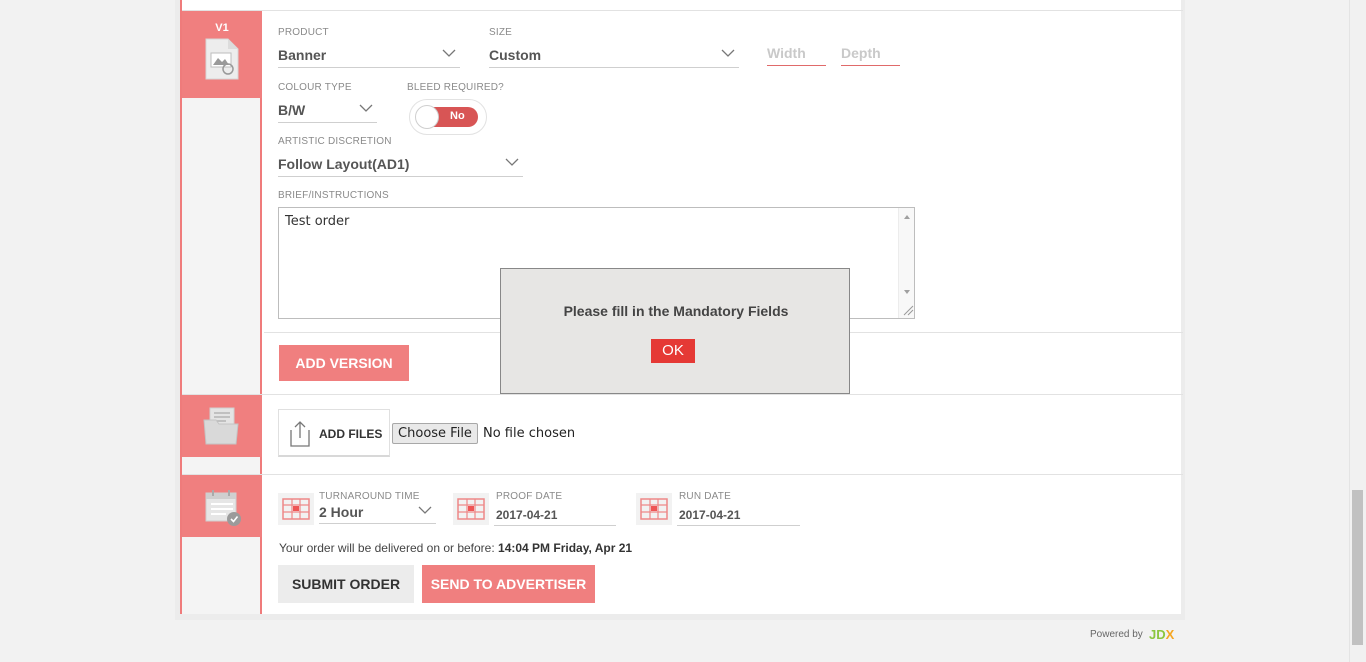 This screenshot has height=662, width=1366. I want to click on bleed-label: BLEED REQUIRED?, so click(455, 87).